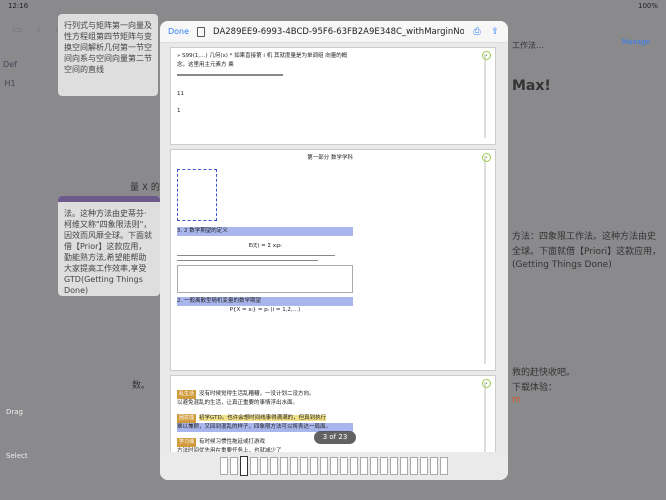 Image resolution: width=666 pixels, height=500 pixels. I want to click on select-button: Select, so click(17, 456).